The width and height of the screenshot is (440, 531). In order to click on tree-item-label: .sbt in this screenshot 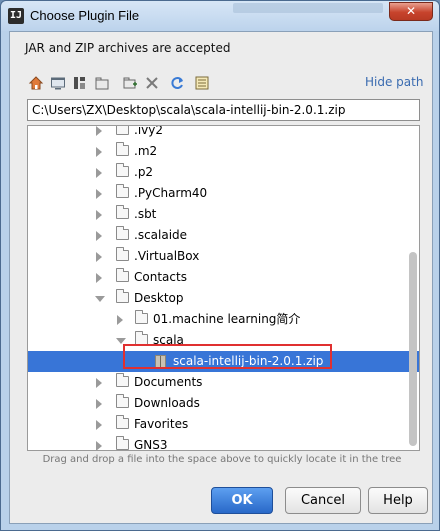, I will do `click(145, 214)`.